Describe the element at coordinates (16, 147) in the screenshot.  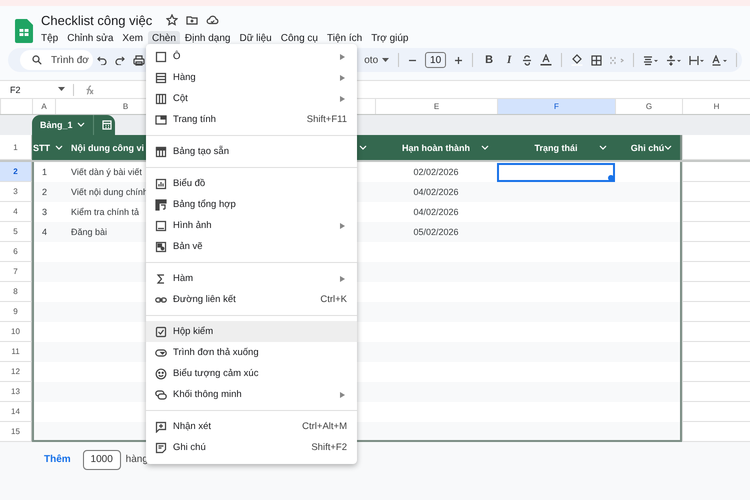
I see `row-header: 1` at that location.